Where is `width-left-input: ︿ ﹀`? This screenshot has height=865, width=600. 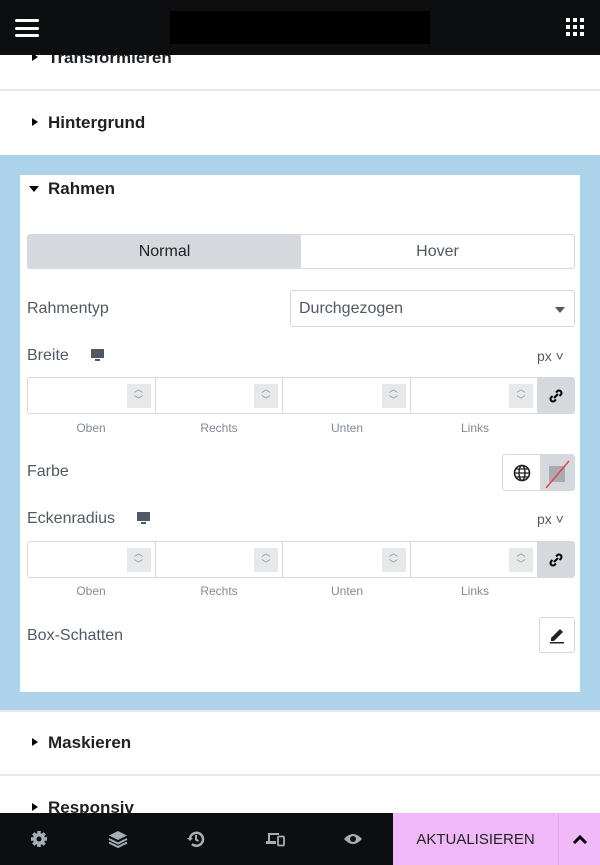
width-left-input: ︿ ﹀ is located at coordinates (474, 395).